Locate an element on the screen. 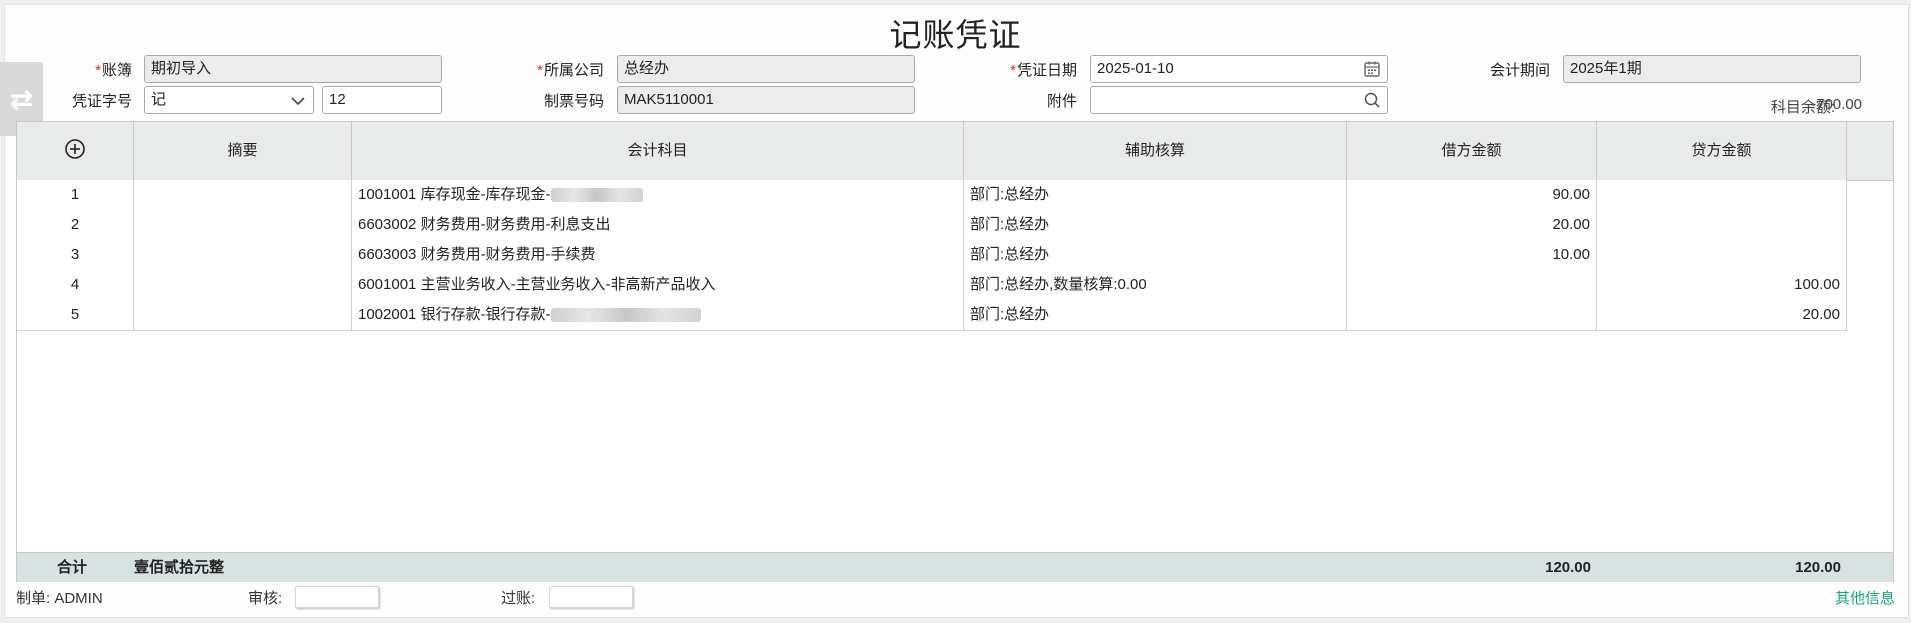  ticket-label: 制票号码 is located at coordinates (573, 101).